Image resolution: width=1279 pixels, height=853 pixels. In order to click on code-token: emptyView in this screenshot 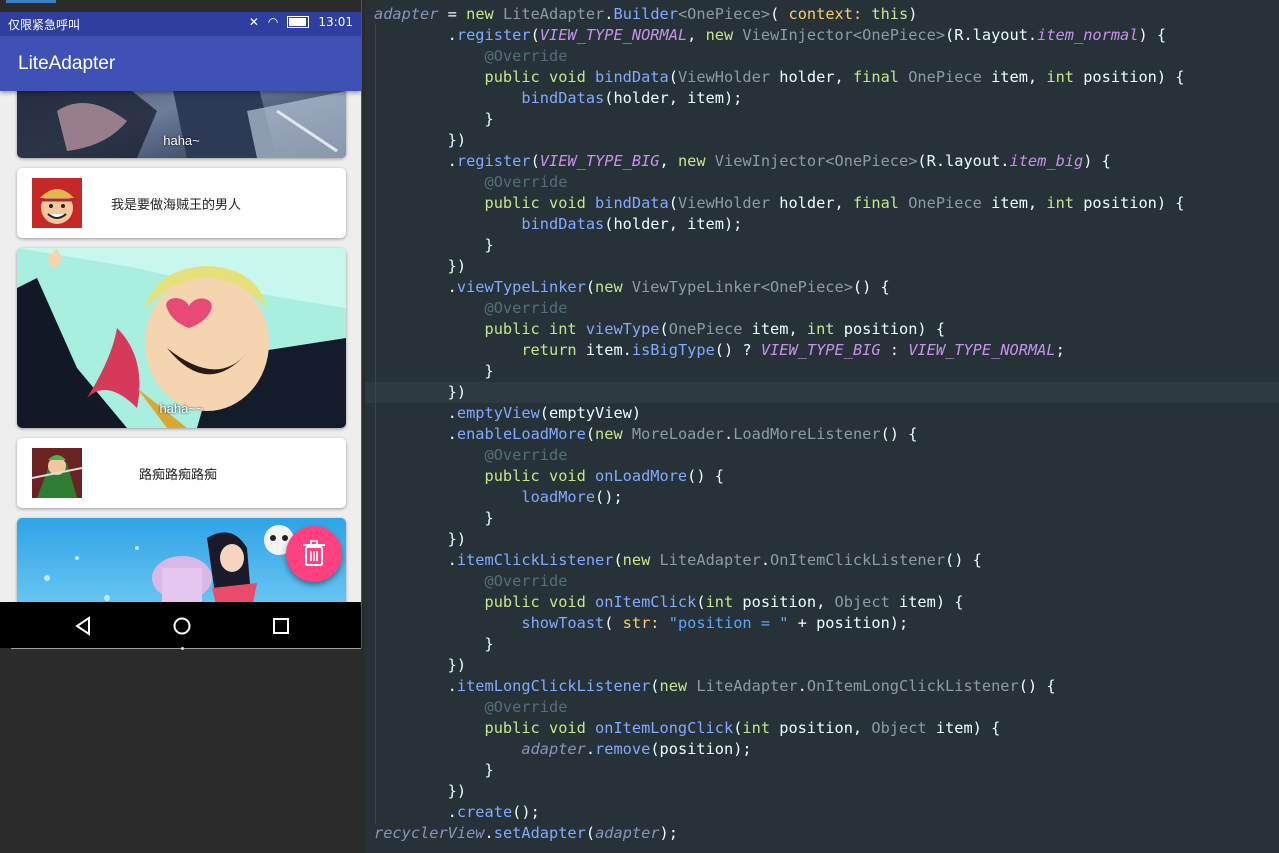, I will do `click(498, 413)`.